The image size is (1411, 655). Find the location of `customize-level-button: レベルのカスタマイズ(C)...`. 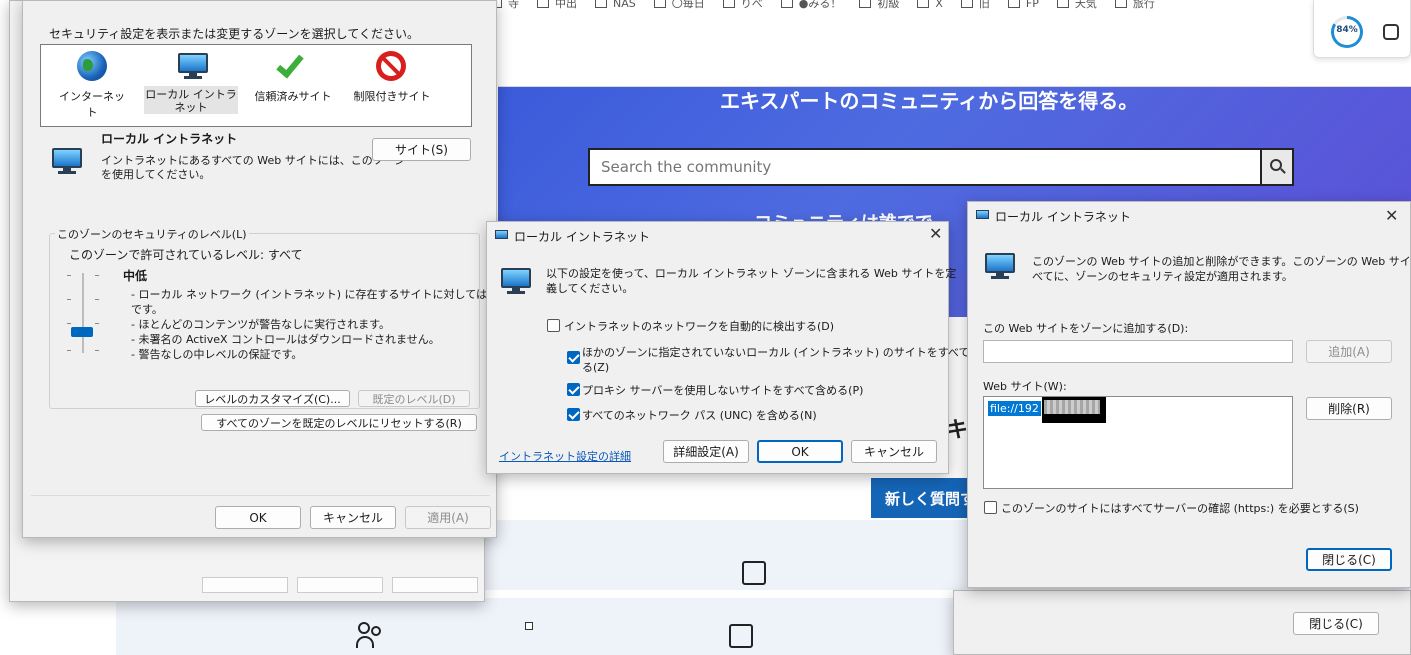

customize-level-button: レベルのカスタマイズ(C)... is located at coordinates (272, 398).